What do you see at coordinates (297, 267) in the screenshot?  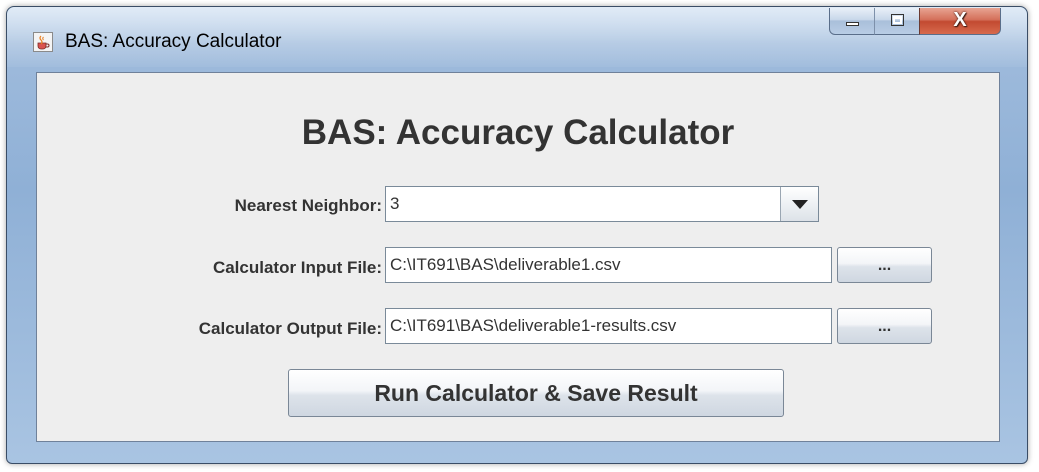 I see `input-file-label: Calculator Input File:` at bounding box center [297, 267].